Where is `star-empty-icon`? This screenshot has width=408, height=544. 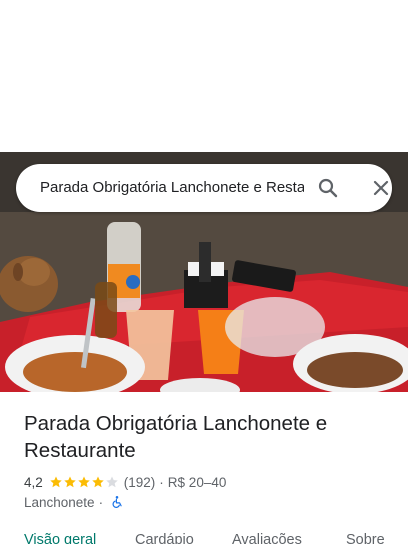 star-empty-icon is located at coordinates (112, 482).